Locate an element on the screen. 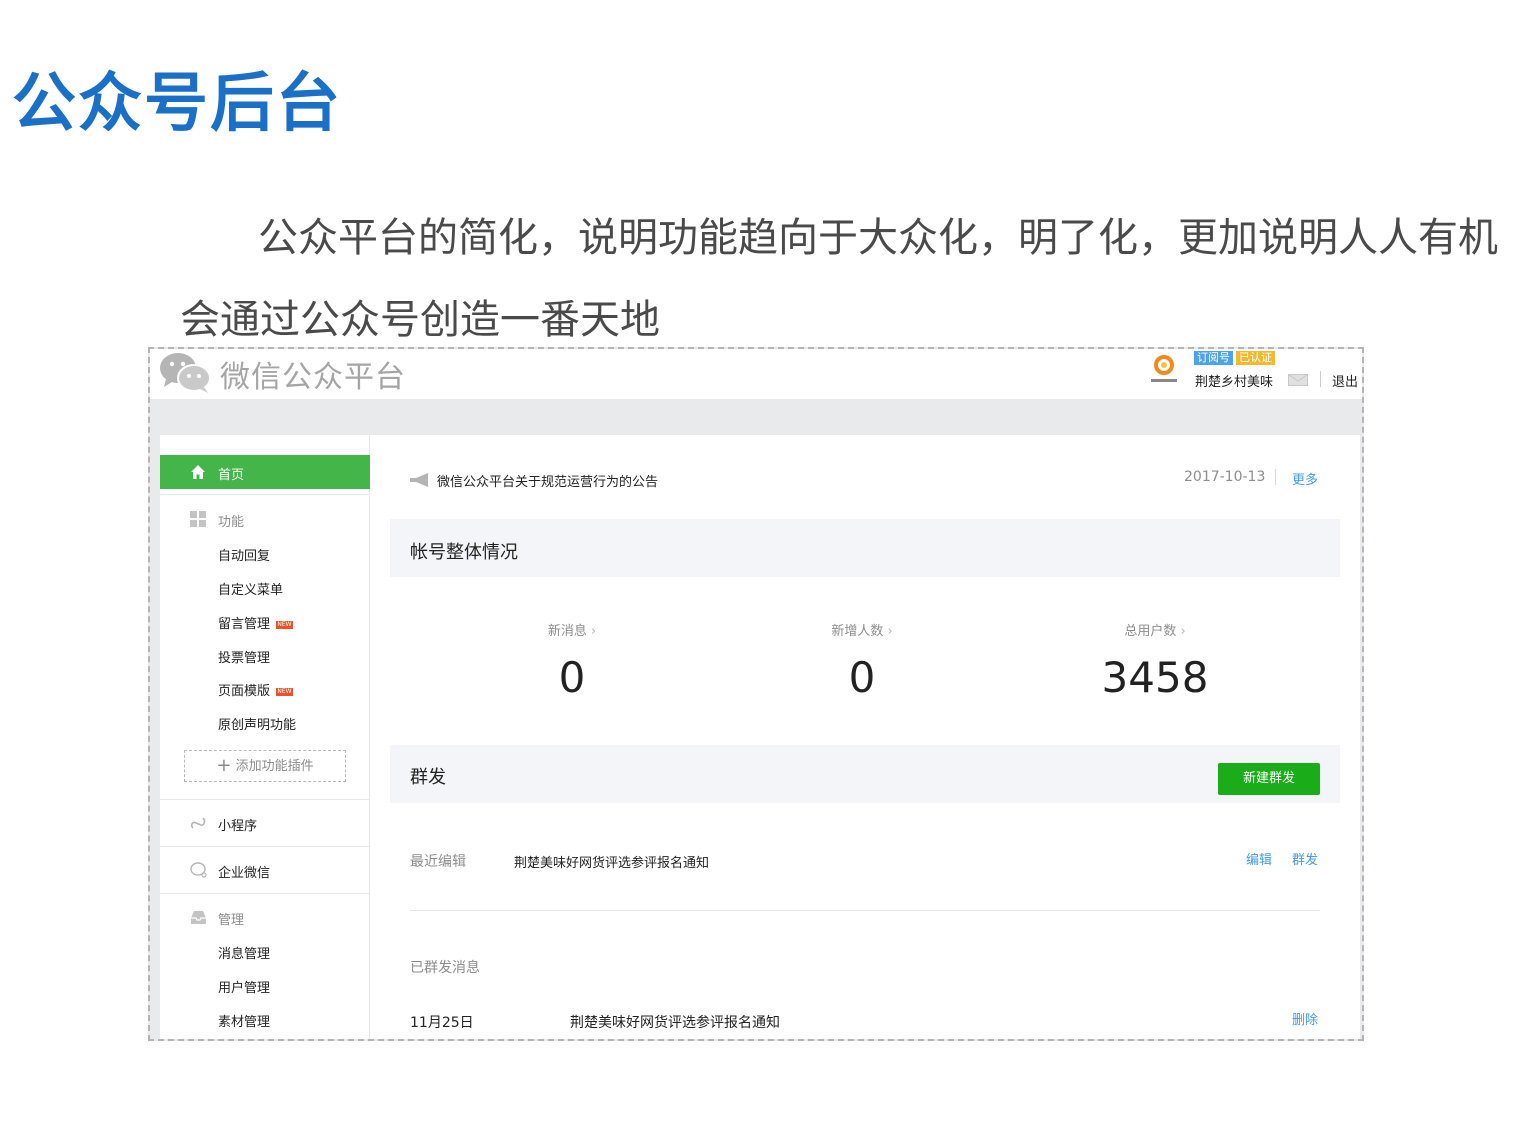  sidebar-item-label: 企业微信 is located at coordinates (244, 873).